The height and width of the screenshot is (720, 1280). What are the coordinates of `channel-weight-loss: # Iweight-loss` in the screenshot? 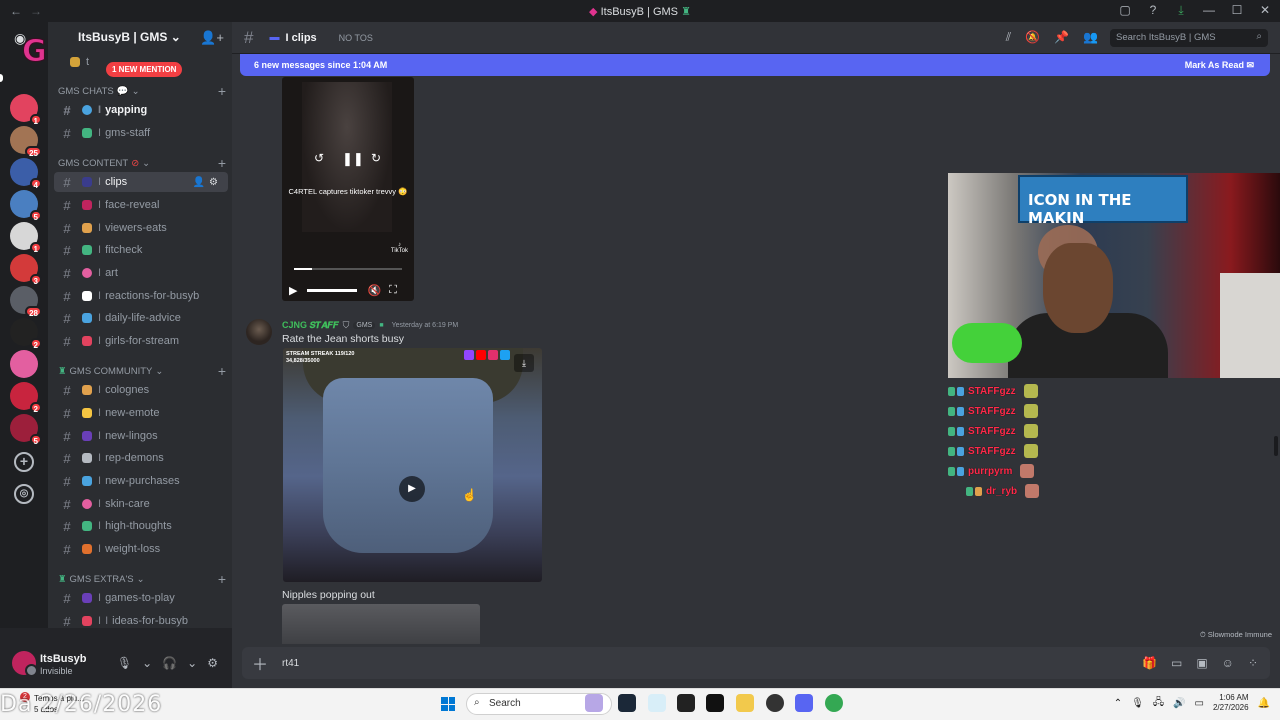 It's located at (141, 549).